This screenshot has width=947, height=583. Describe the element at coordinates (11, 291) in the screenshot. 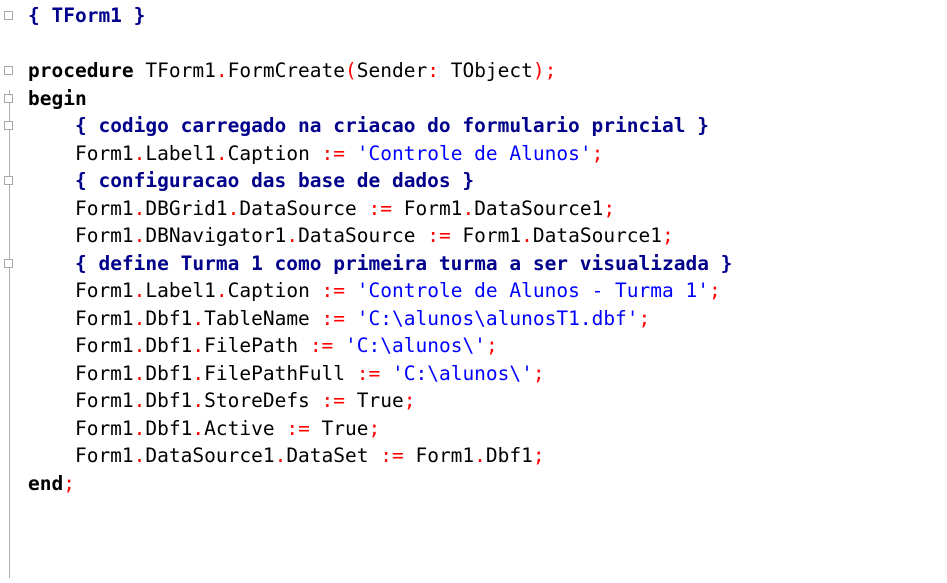

I see `fold-gutter` at that location.